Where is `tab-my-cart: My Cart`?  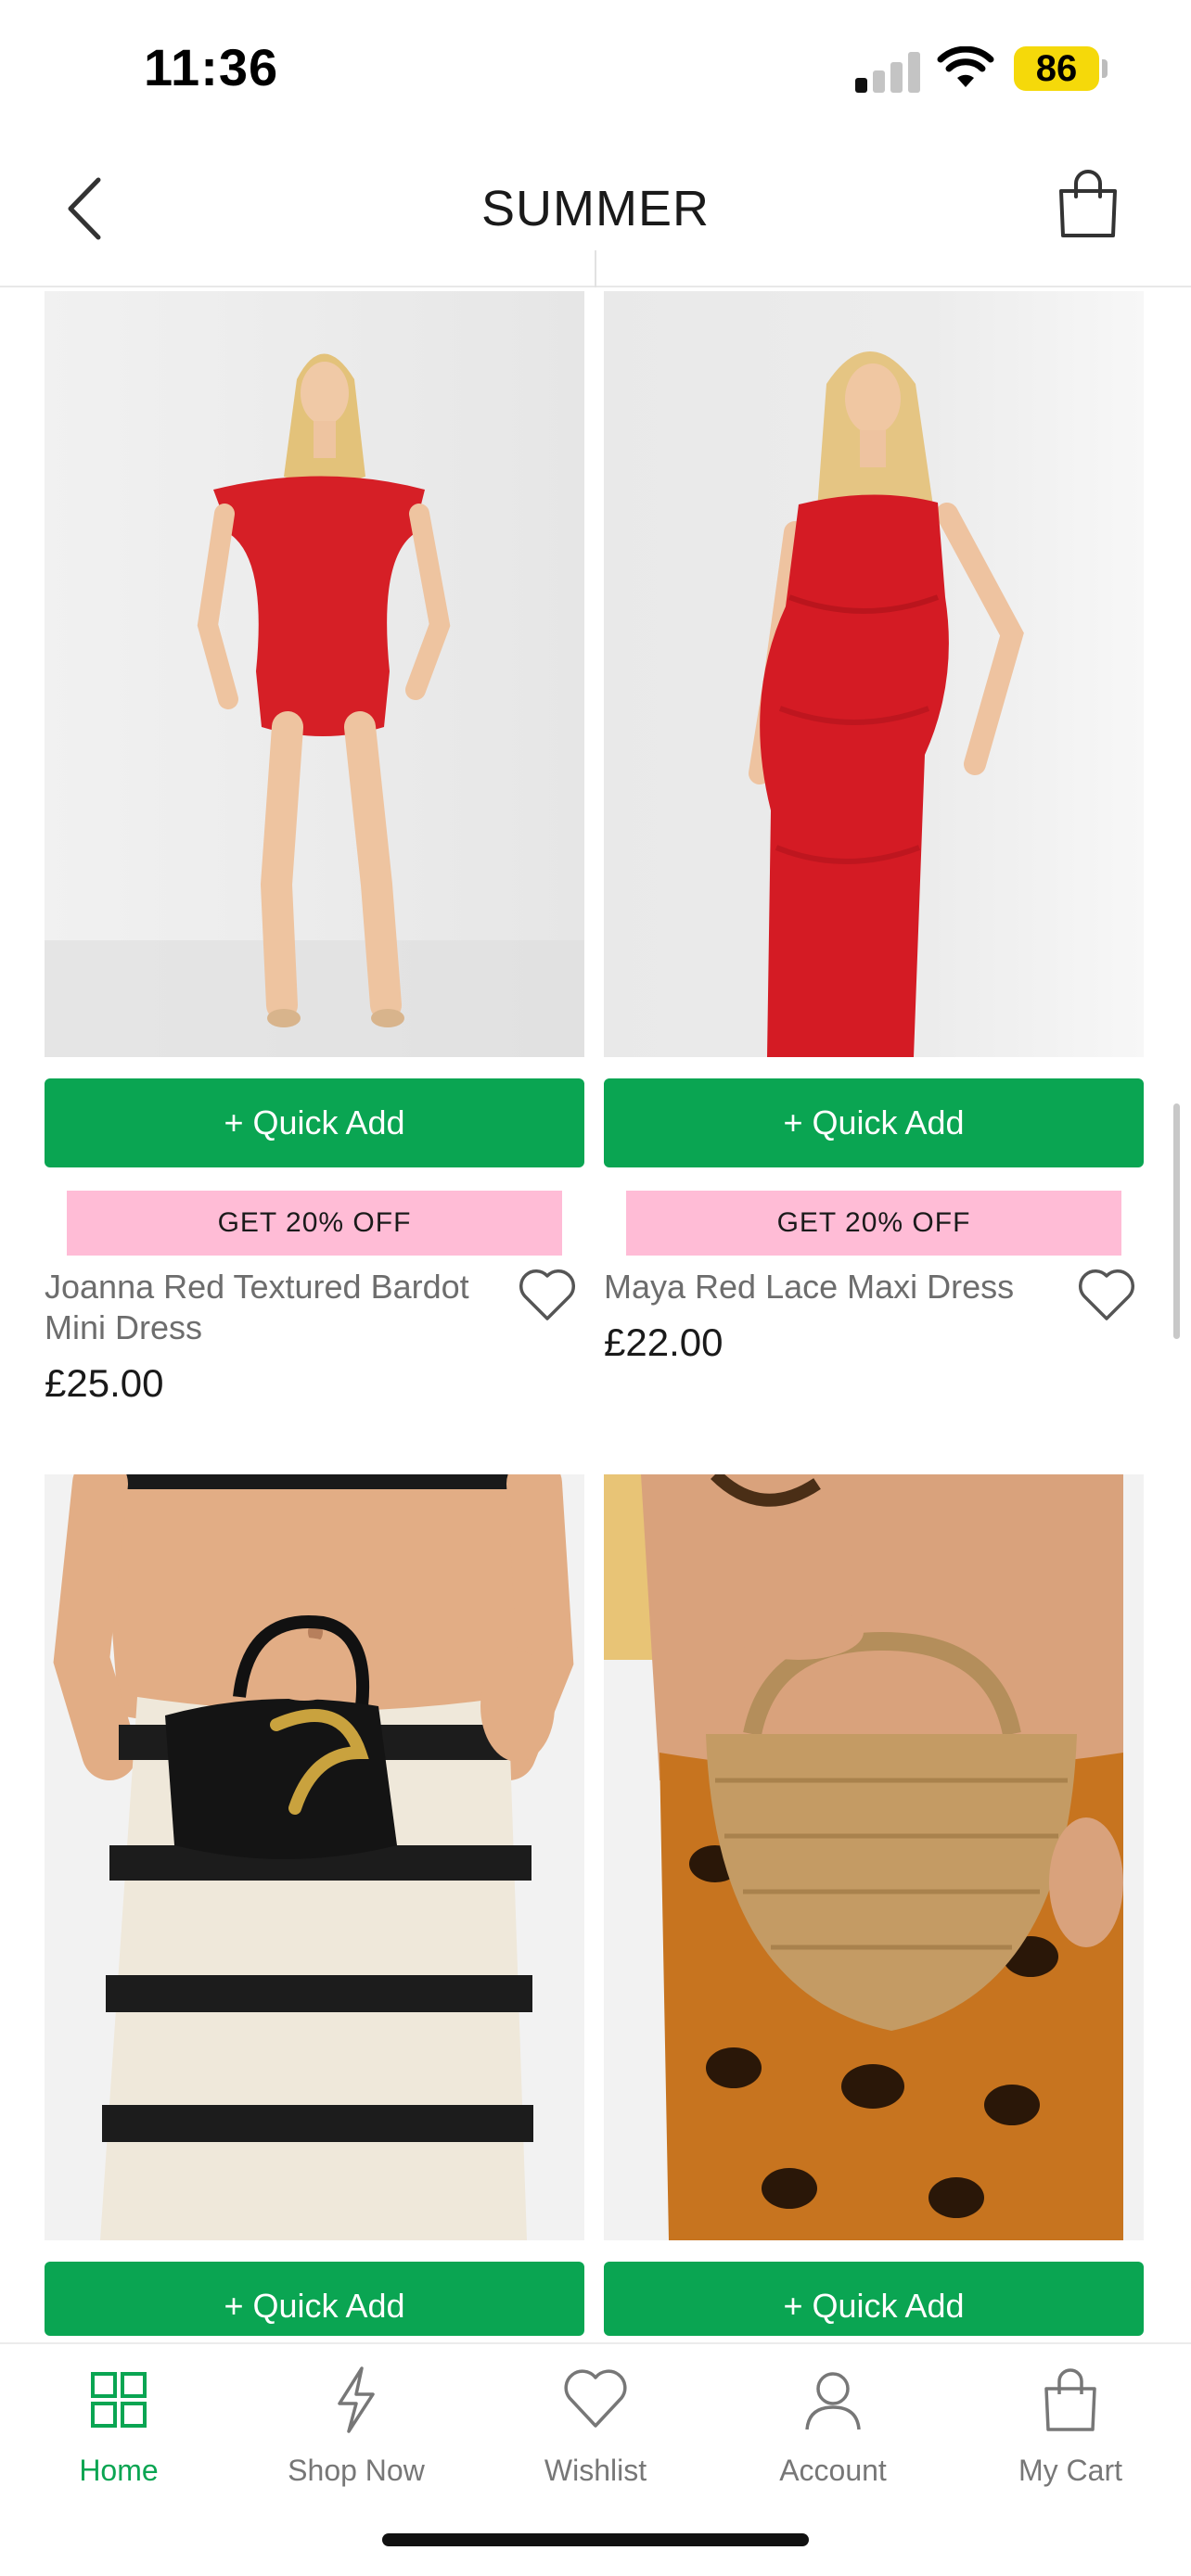 tab-my-cart: My Cart is located at coordinates (1070, 2433).